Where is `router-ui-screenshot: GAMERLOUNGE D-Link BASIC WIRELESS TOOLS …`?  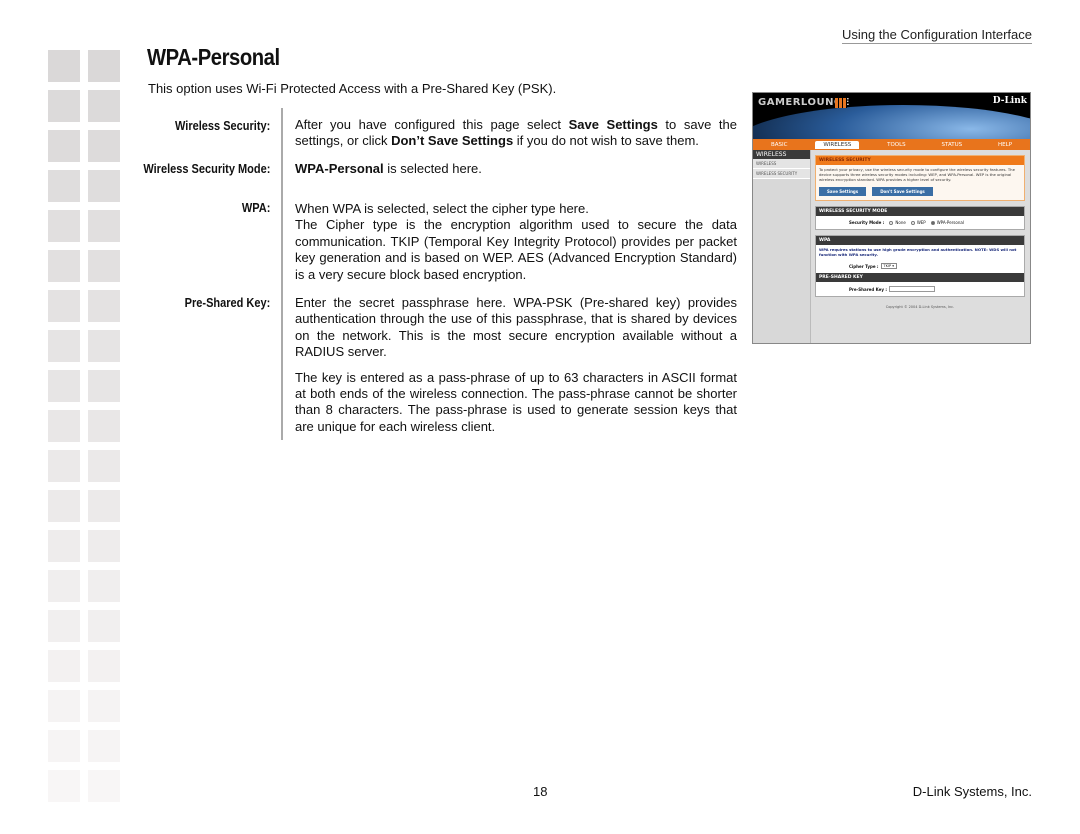 router-ui-screenshot: GAMERLOUNGE D-Link BASIC WIRELESS TOOLS … is located at coordinates (891, 218).